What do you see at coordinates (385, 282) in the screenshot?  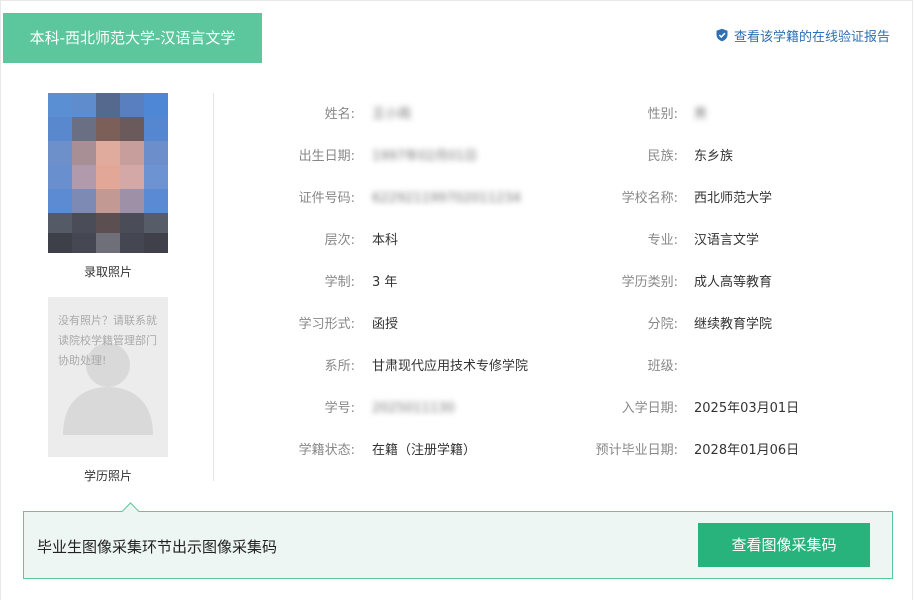 I see `duration-value: 3 年` at bounding box center [385, 282].